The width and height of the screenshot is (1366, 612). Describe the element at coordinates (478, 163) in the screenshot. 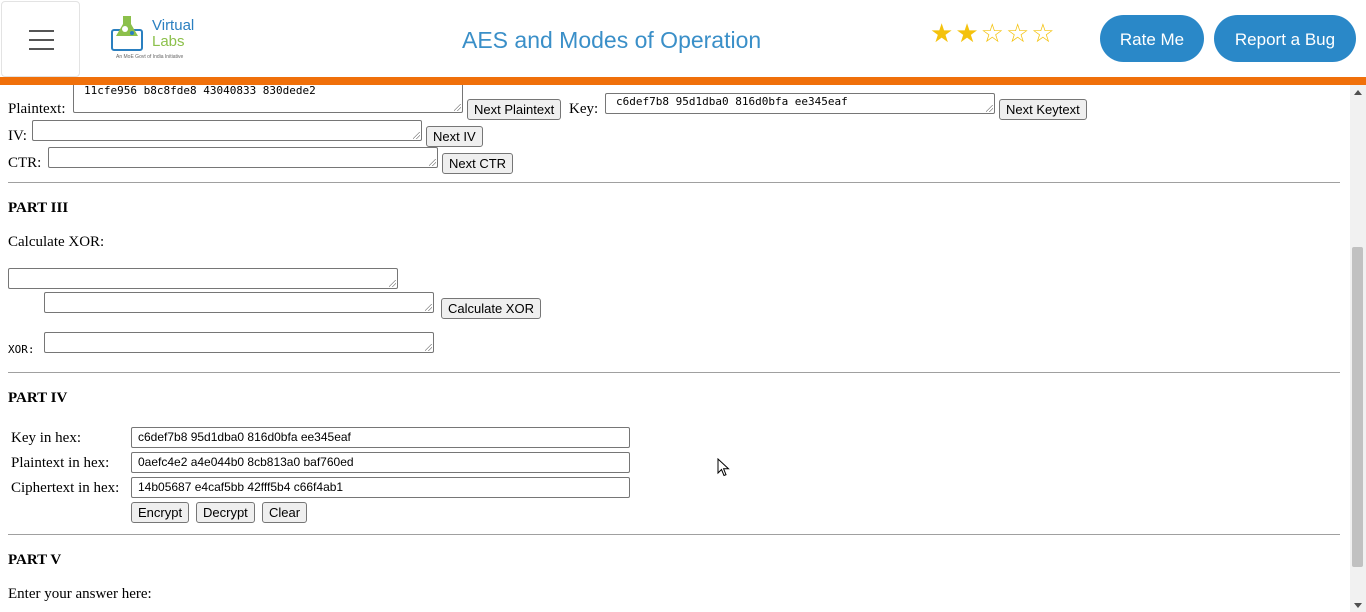

I see `next-ctr-button: Next CTR` at that location.